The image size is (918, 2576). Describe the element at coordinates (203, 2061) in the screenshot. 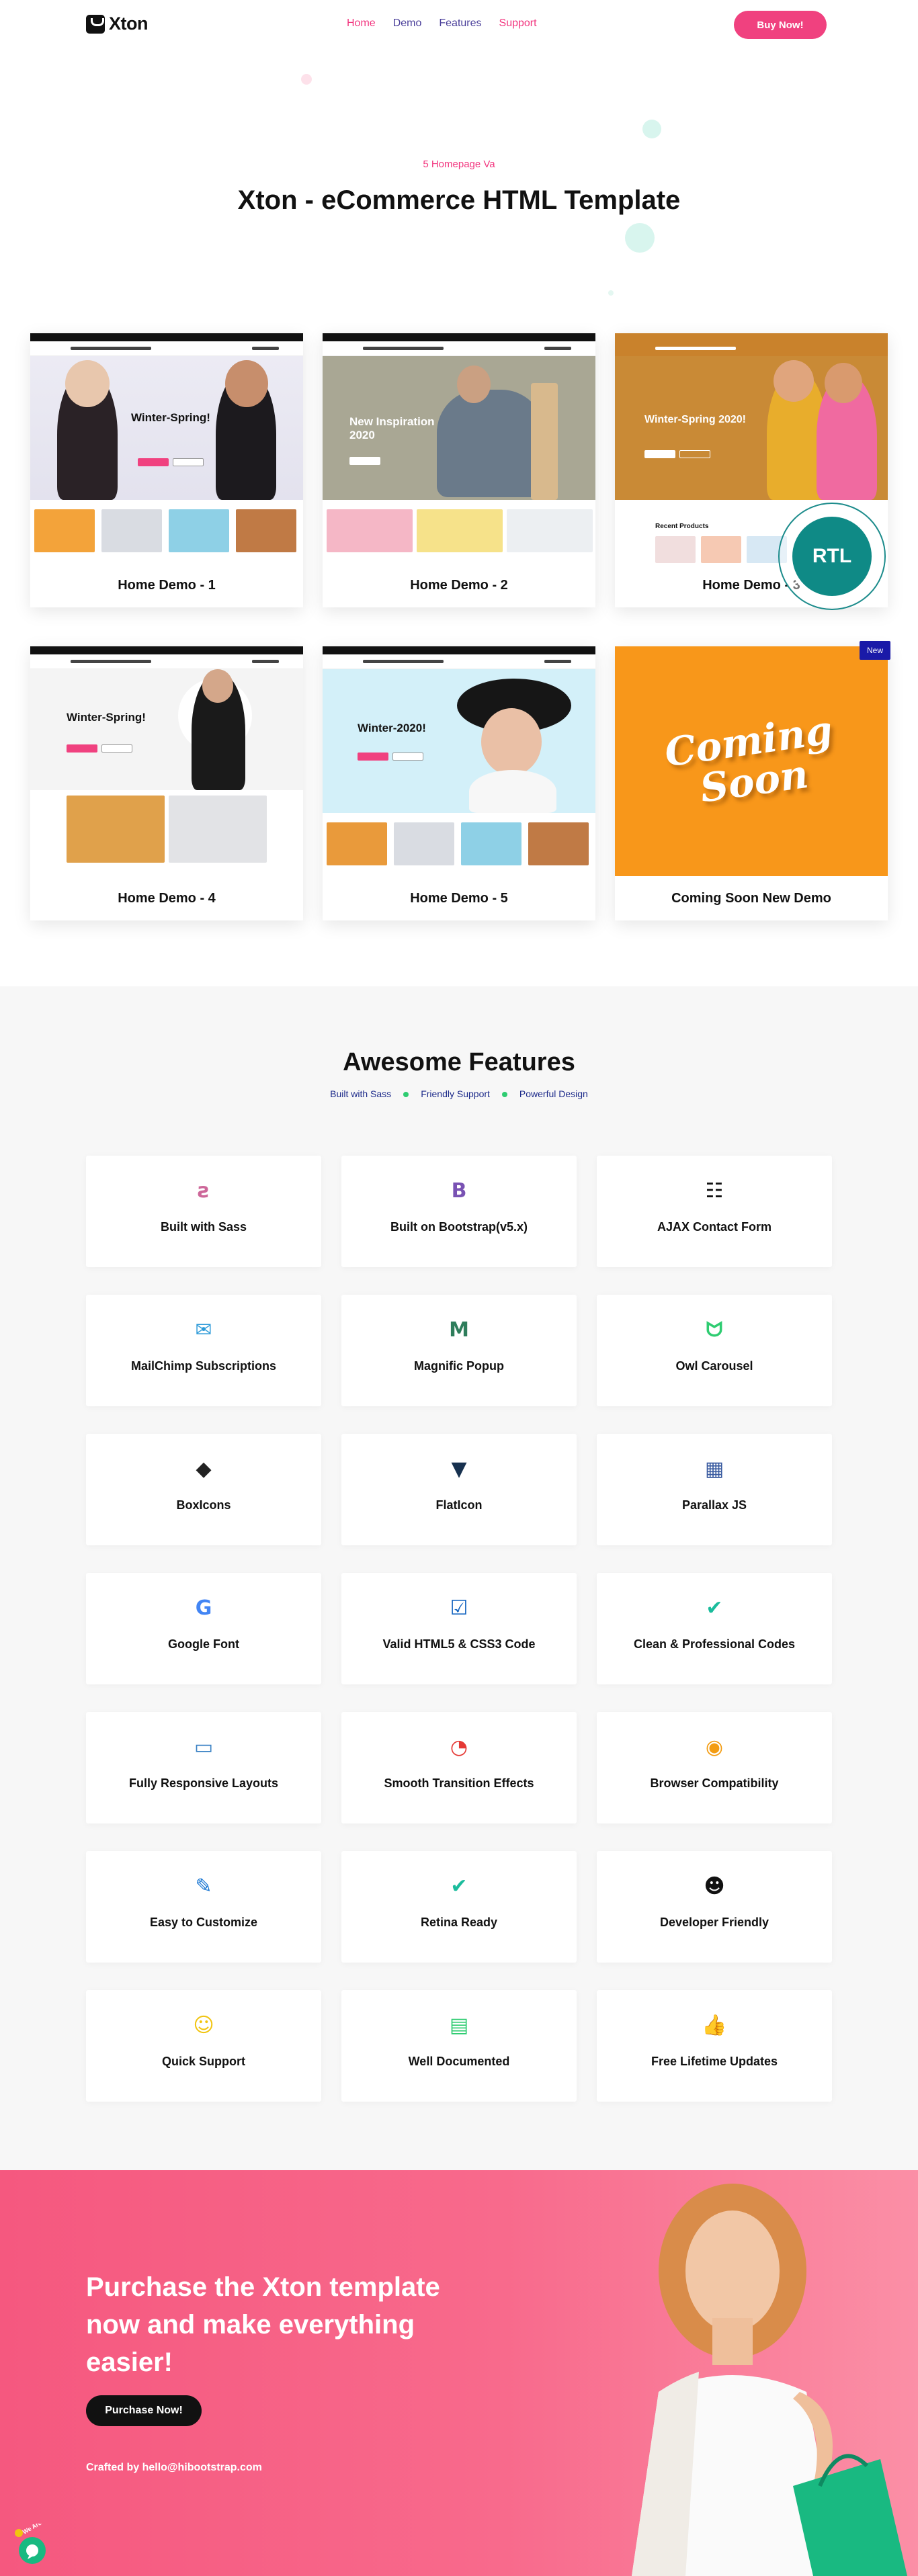

I see `feature-label: Quick Support` at that location.